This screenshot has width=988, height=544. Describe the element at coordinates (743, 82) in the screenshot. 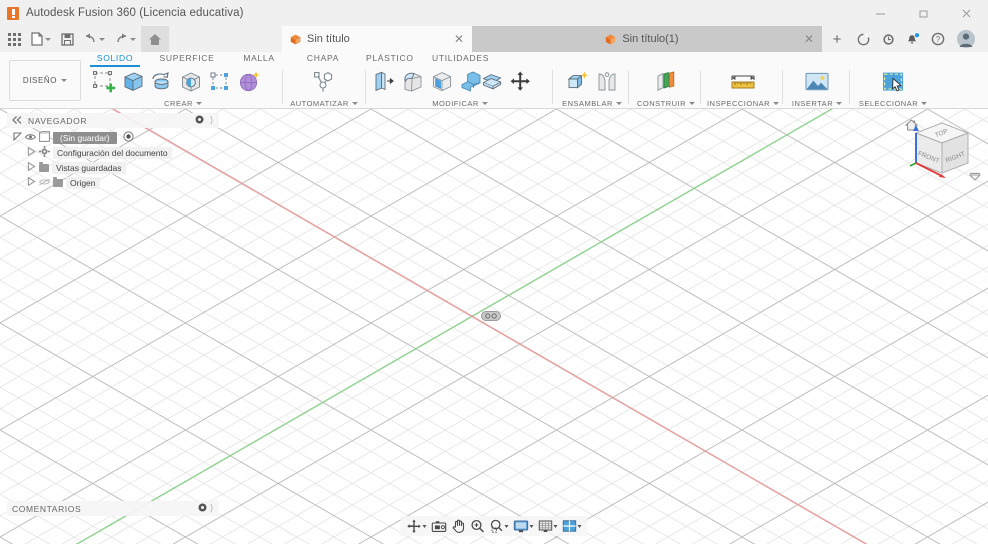

I see `measure-icon` at that location.